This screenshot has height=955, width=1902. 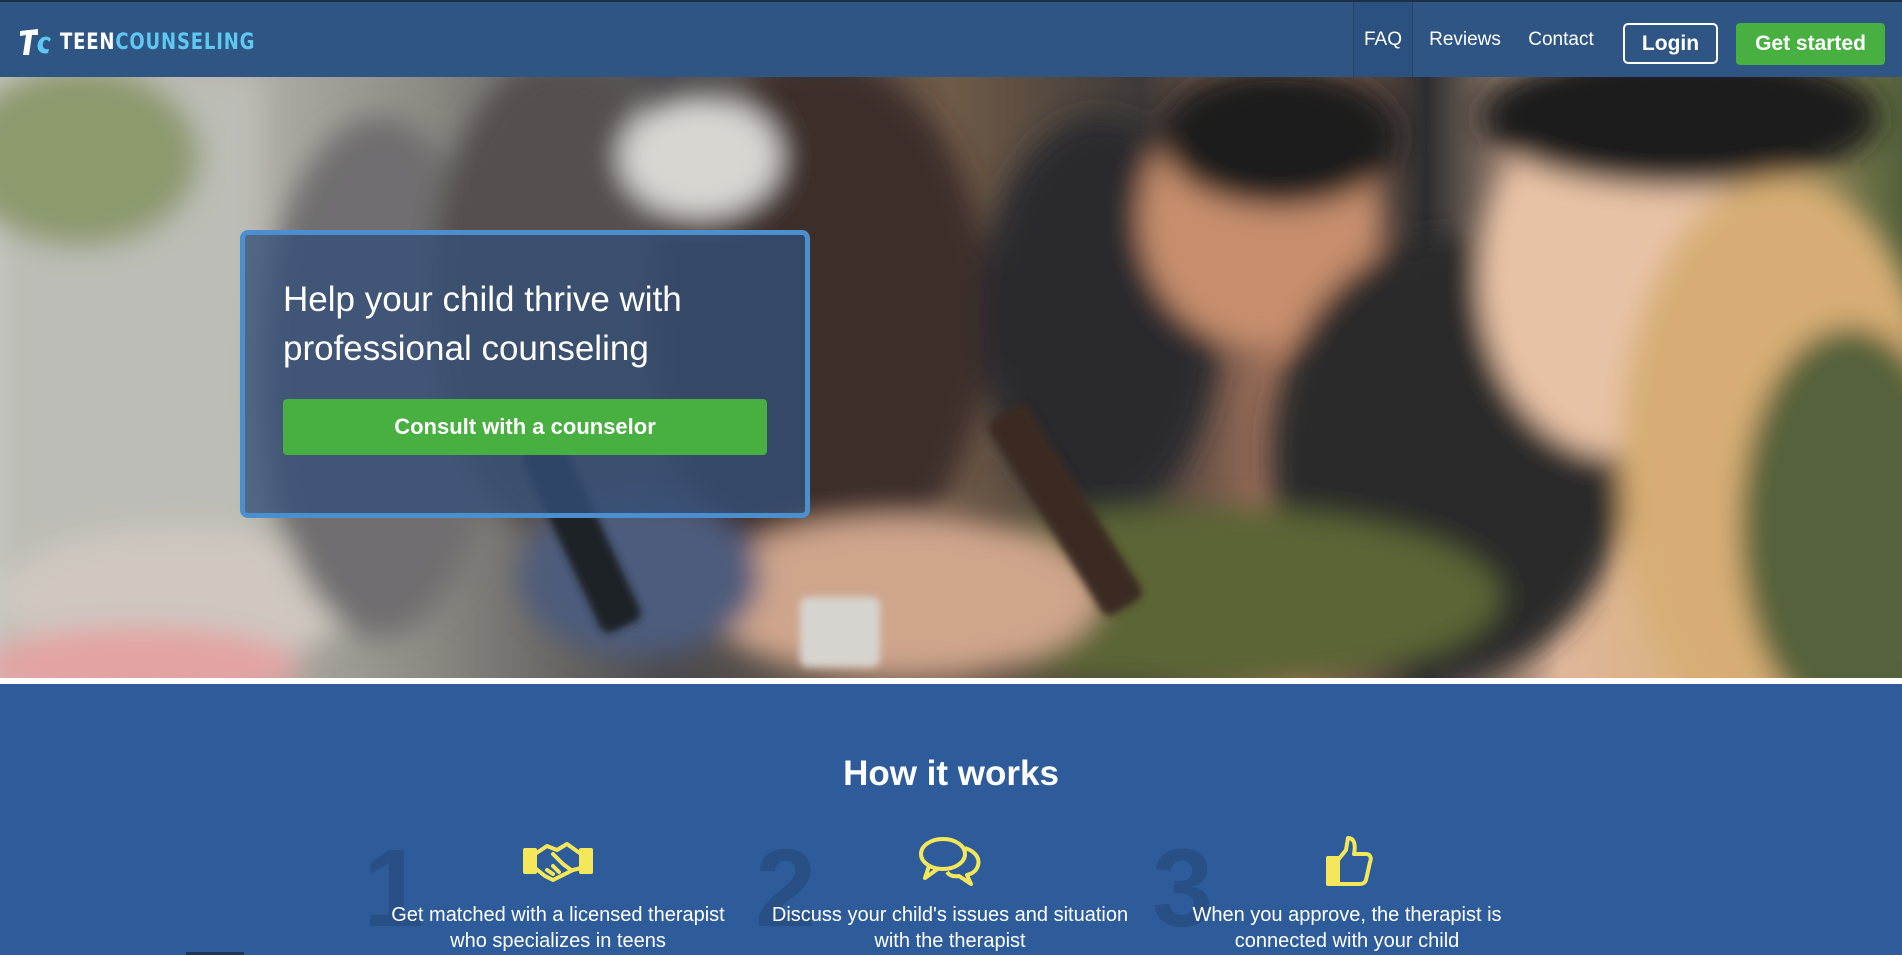 What do you see at coordinates (951, 773) in the screenshot?
I see `how-it-works-title: How it works` at bounding box center [951, 773].